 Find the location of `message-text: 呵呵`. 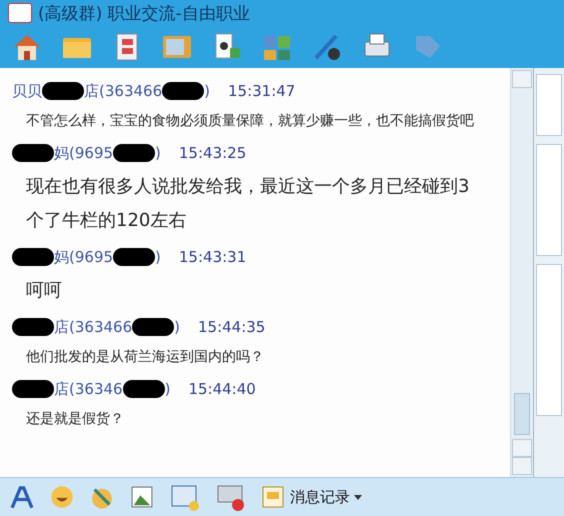

message-text: 呵呵 is located at coordinates (44, 291).